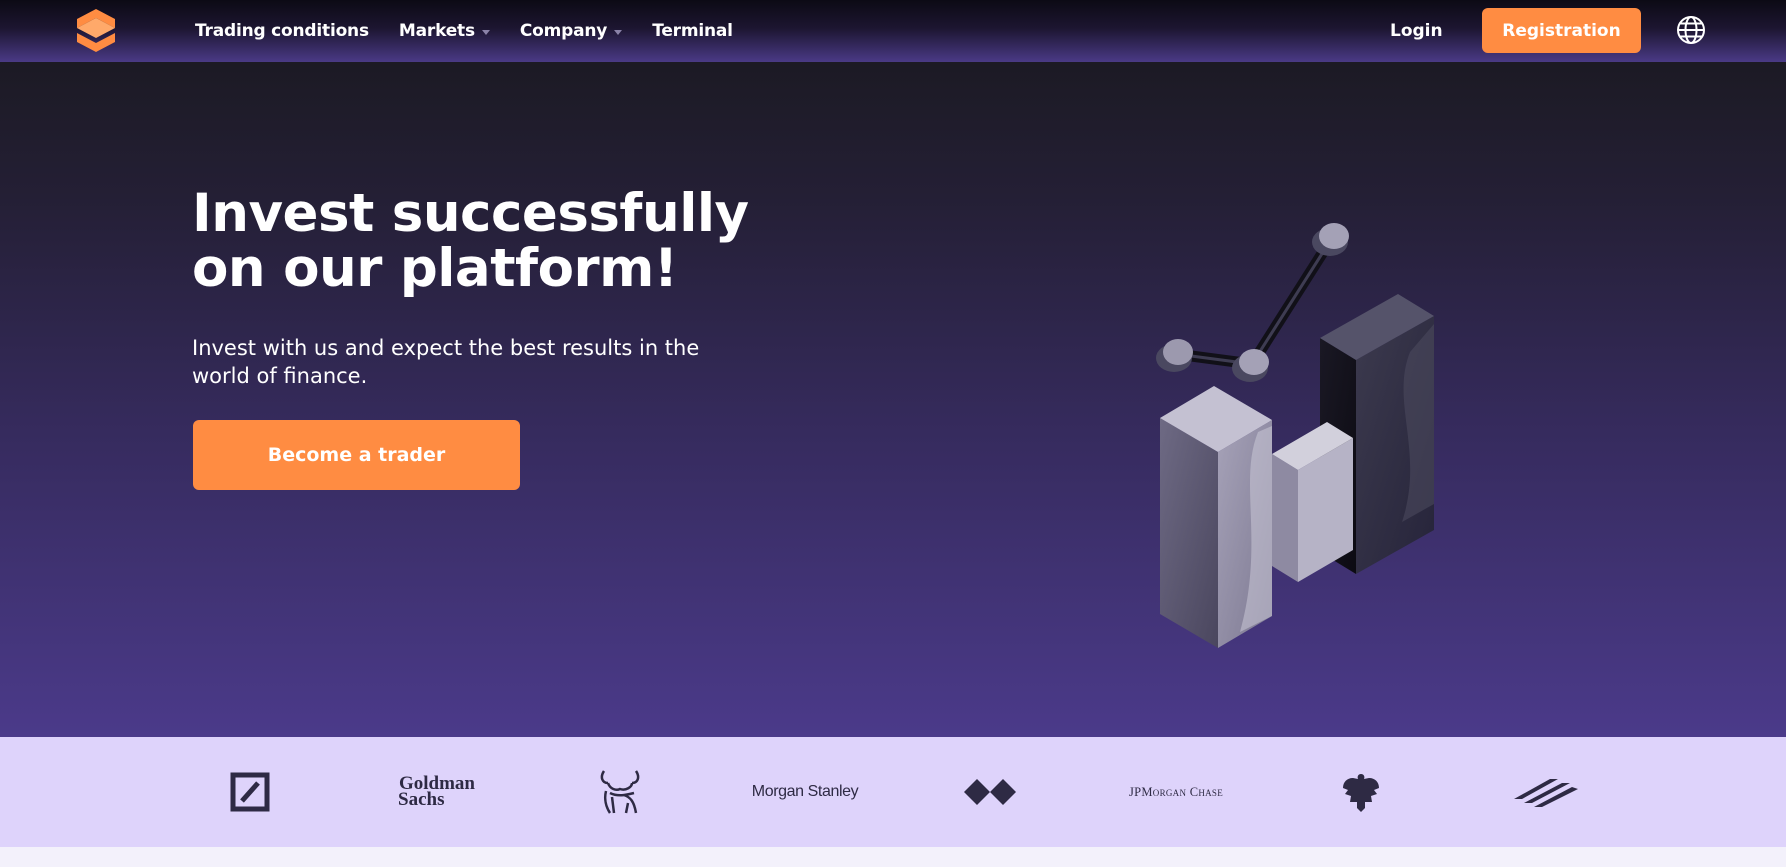  What do you see at coordinates (893, 857) in the screenshot?
I see `page-bottom-strip` at bounding box center [893, 857].